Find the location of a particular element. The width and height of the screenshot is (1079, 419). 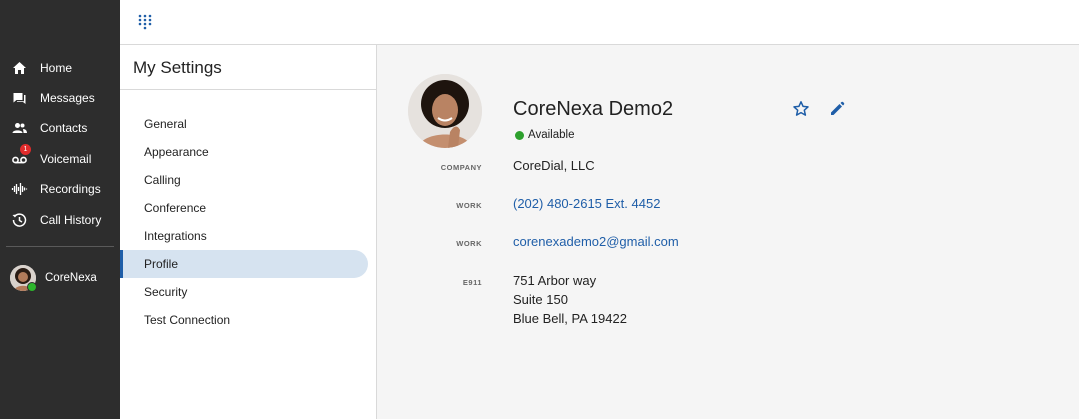

sidebar-item-recordings: Recordings is located at coordinates (60, 189).